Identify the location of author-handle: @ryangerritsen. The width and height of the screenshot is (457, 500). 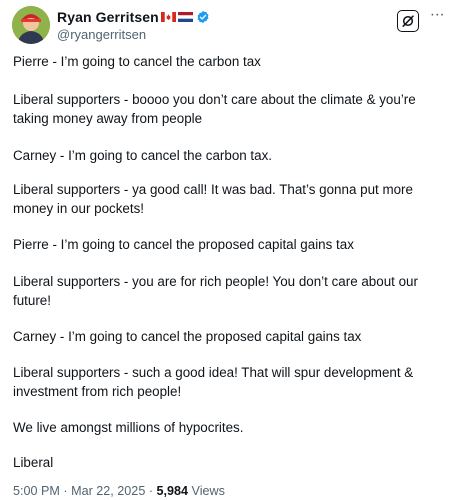
(101, 34).